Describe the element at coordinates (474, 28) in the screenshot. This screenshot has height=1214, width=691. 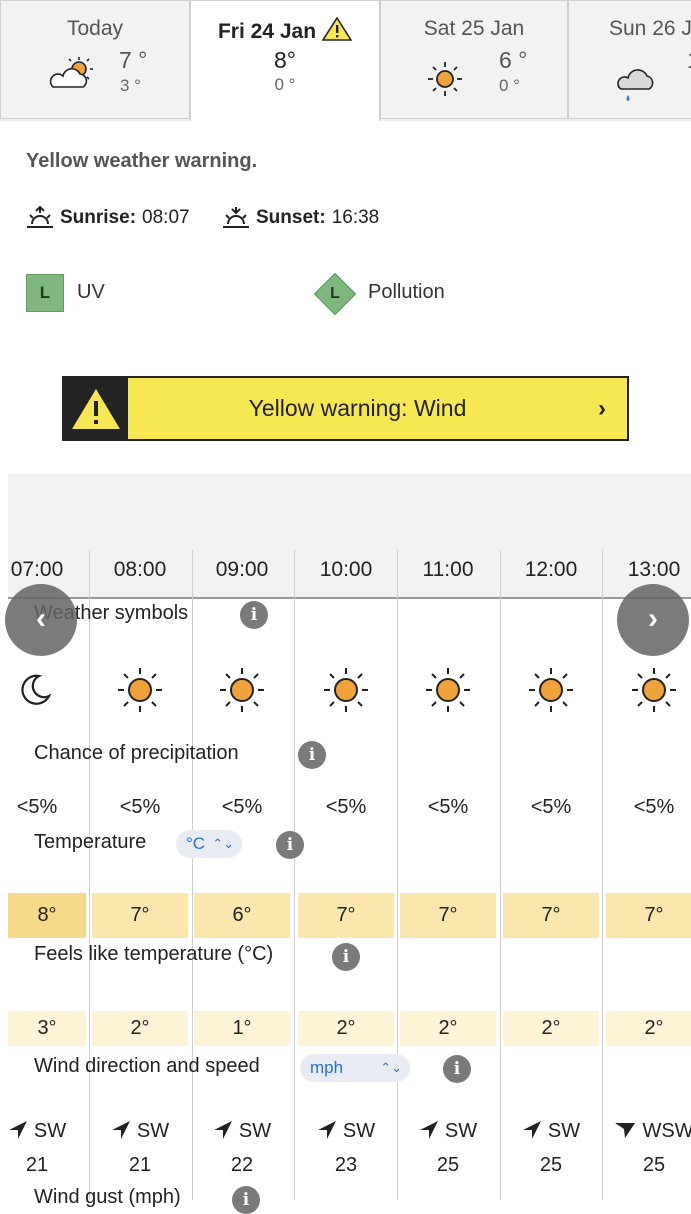
I see `tab-day-name: Sat 25 Jan` at that location.